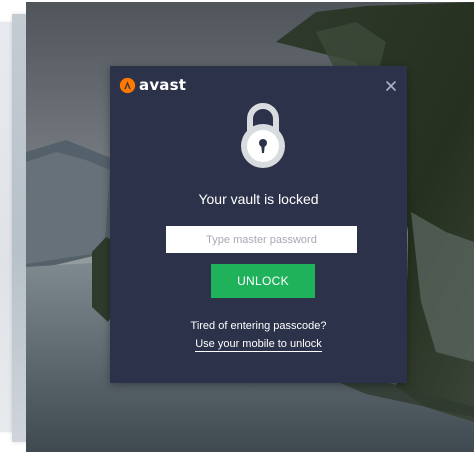  What do you see at coordinates (163, 85) in the screenshot?
I see `brand-name: avast` at bounding box center [163, 85].